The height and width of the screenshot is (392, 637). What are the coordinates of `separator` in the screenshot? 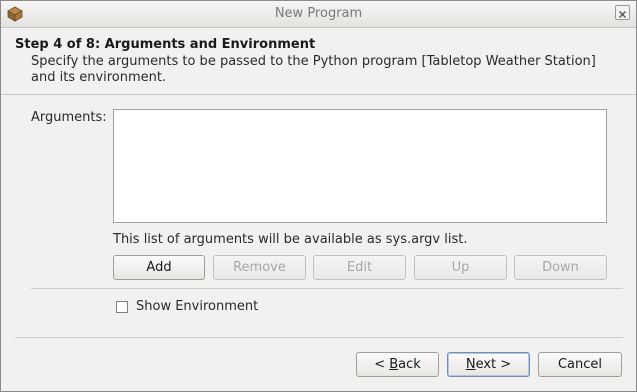 It's located at (327, 288).